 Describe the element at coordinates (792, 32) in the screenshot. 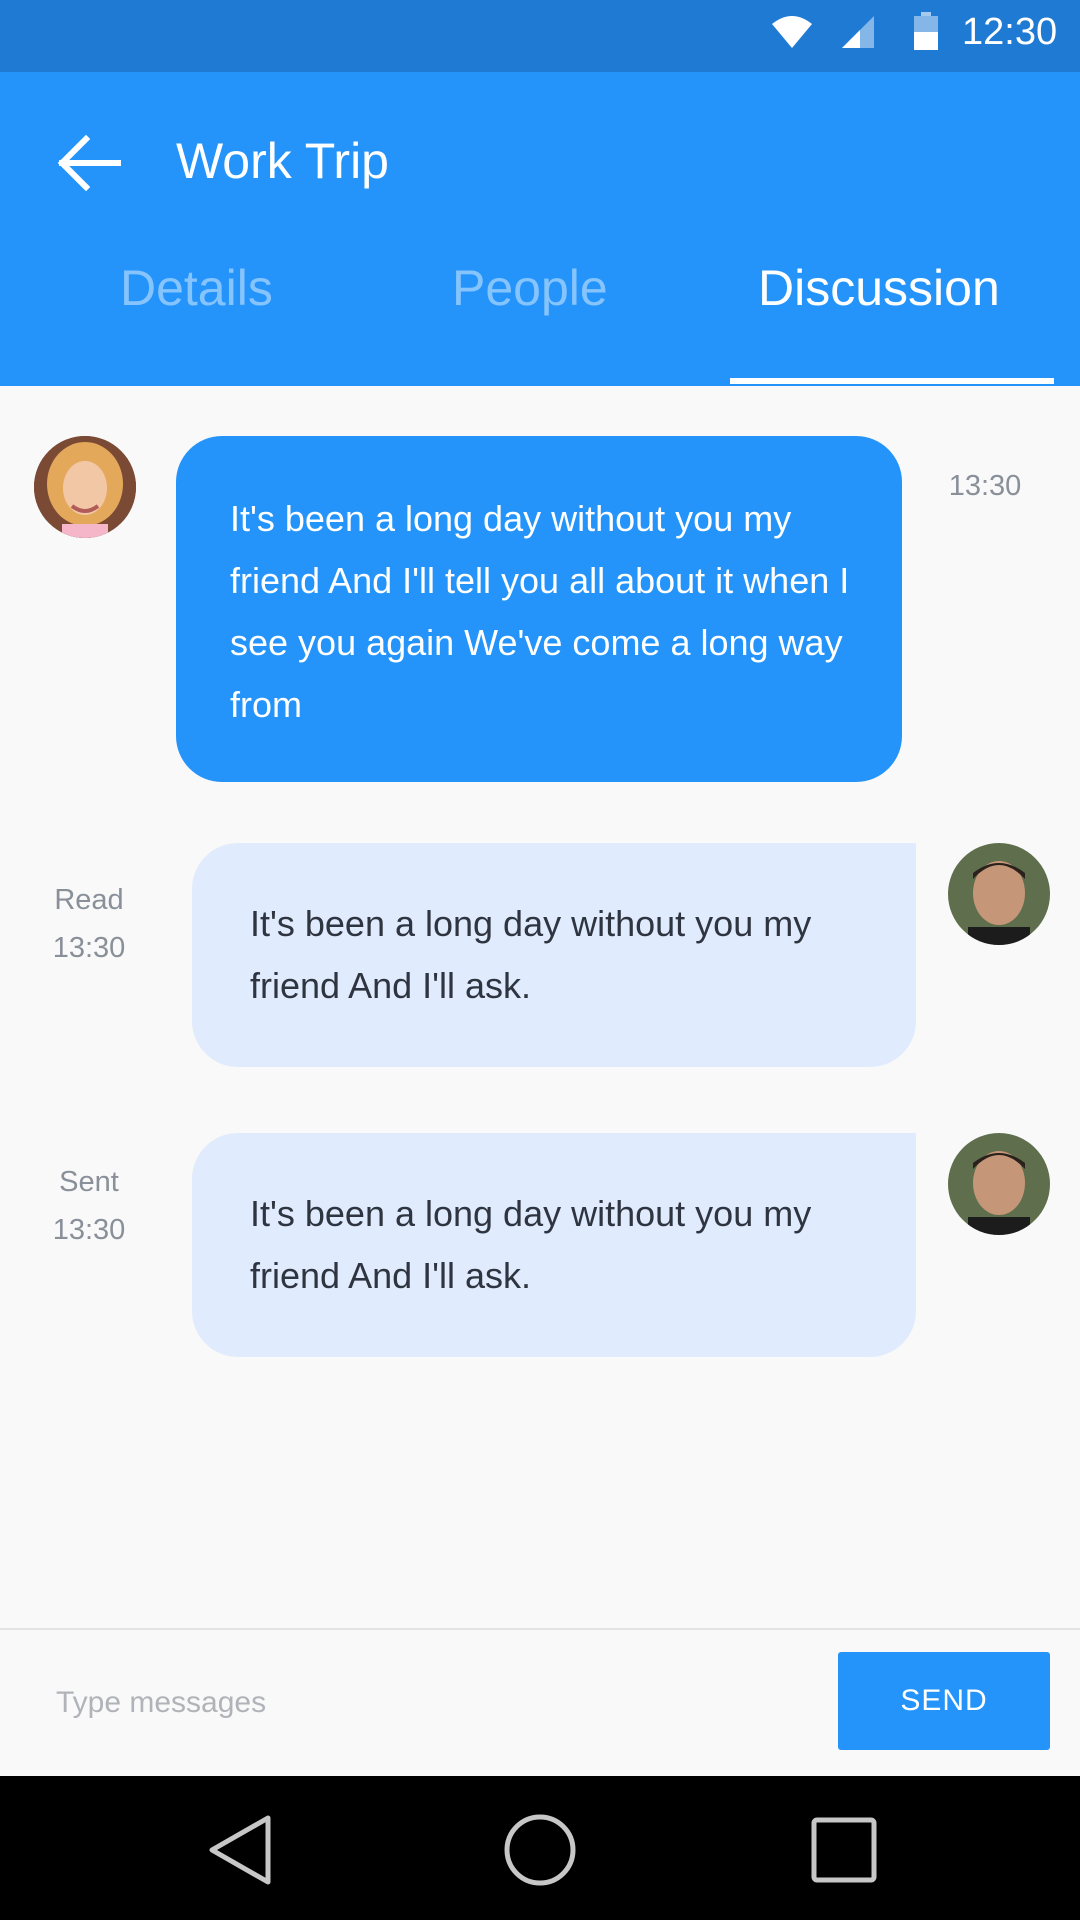

I see `wifi-icon` at that location.